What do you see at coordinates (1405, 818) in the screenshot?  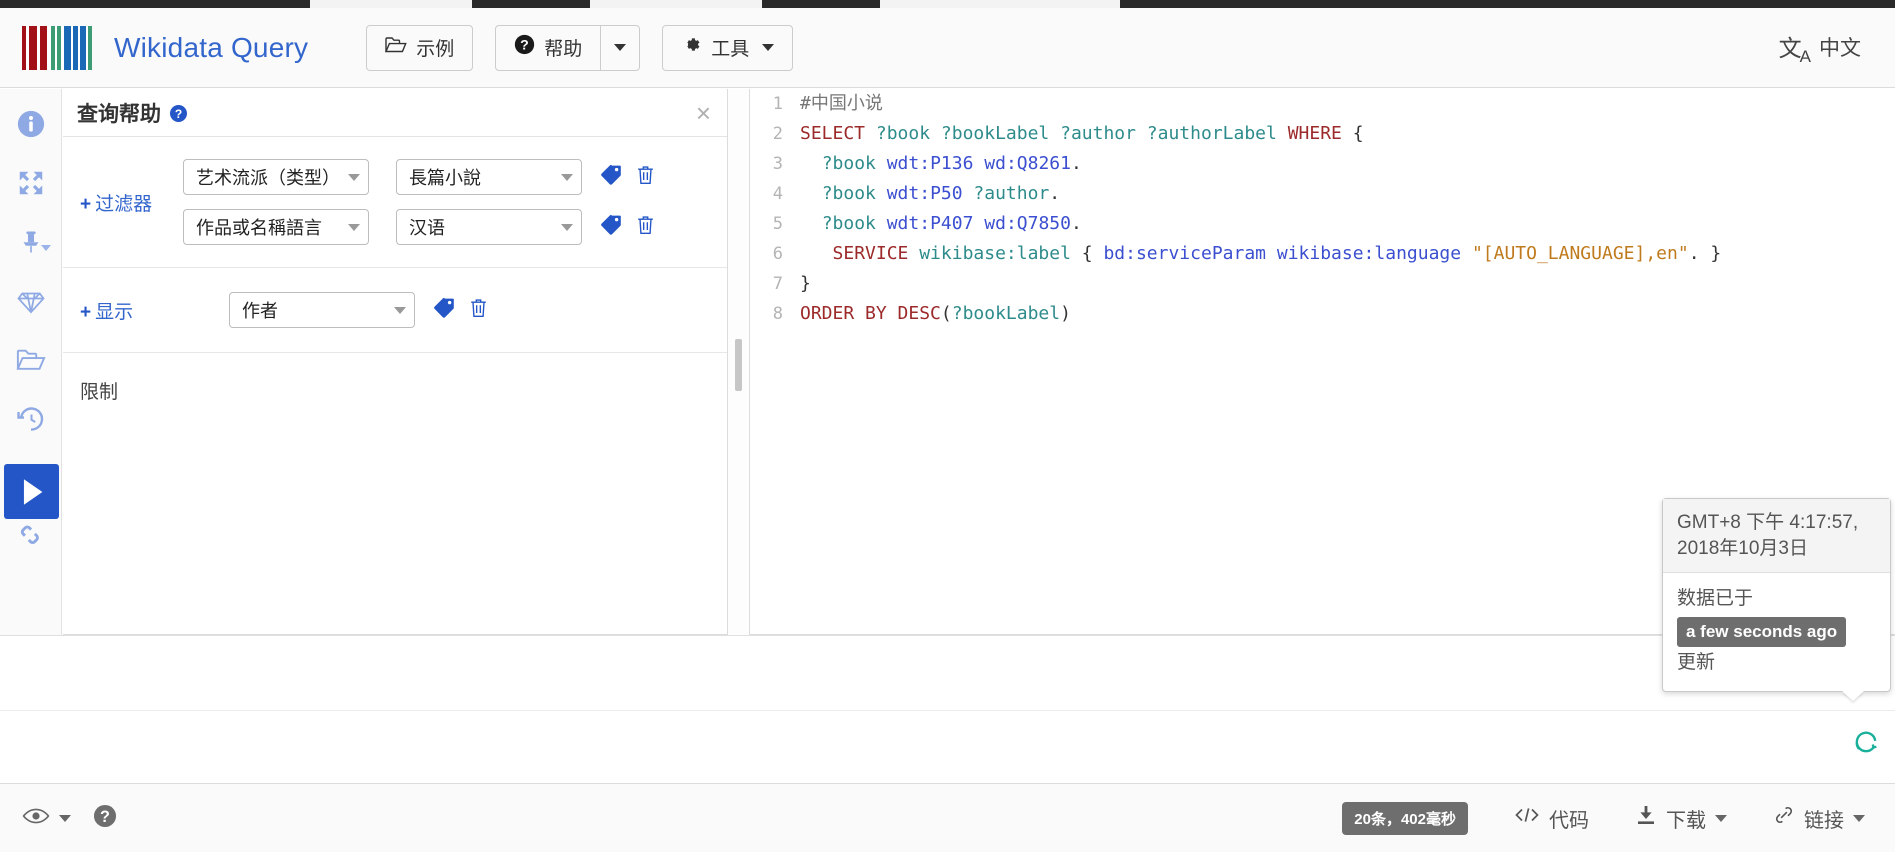 I see `result-stats-badge: 20条，402毫秒` at bounding box center [1405, 818].